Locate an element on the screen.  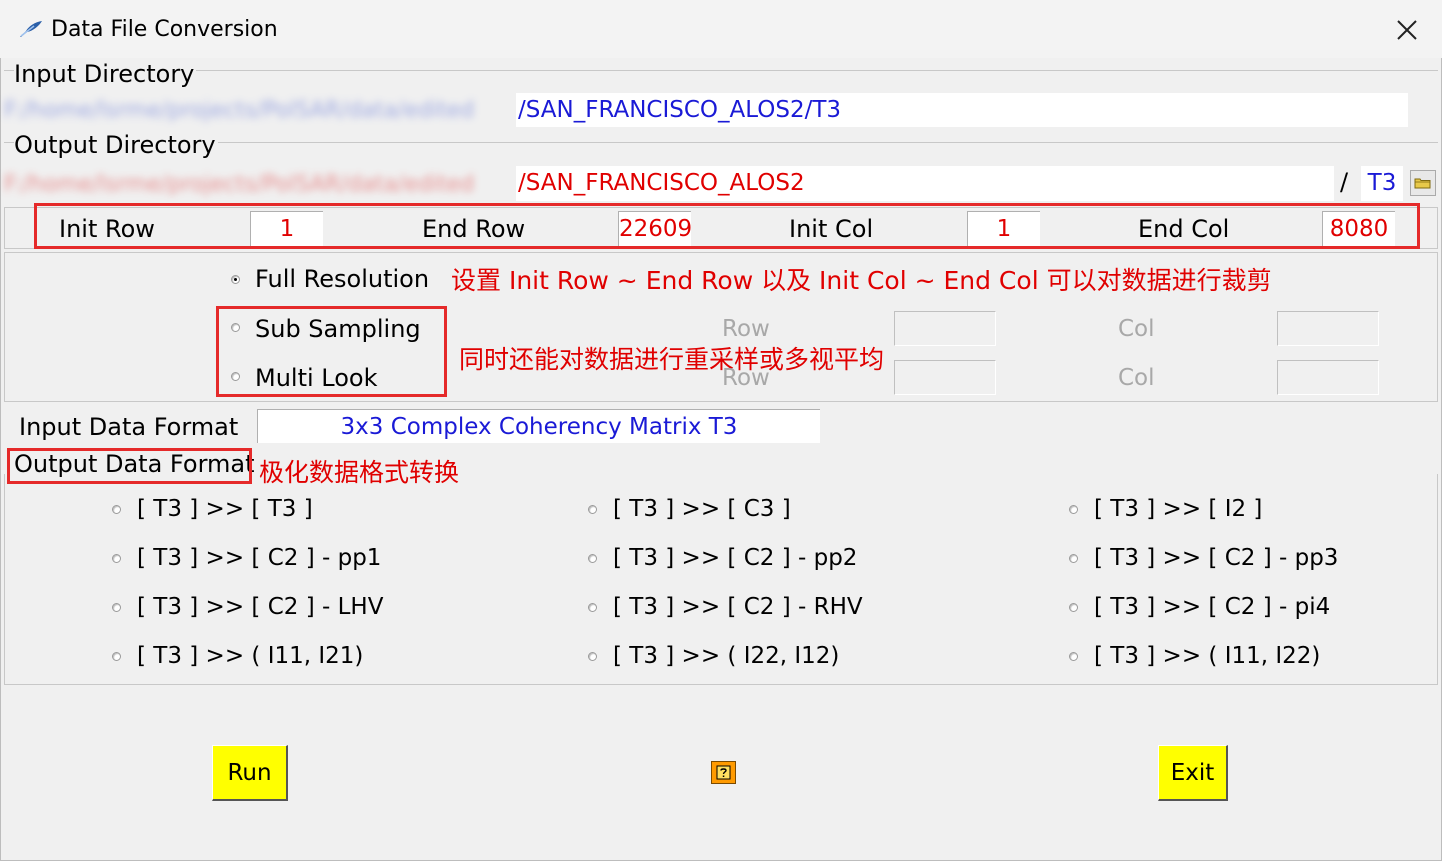
folder-icon is located at coordinates (1422, 183).